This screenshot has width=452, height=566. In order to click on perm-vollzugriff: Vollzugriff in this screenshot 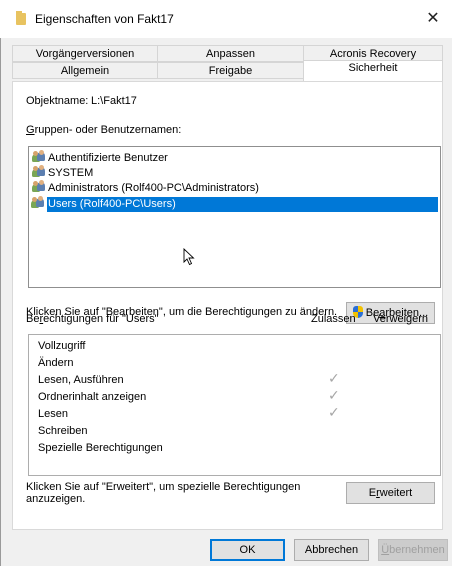, I will do `click(62, 346)`.